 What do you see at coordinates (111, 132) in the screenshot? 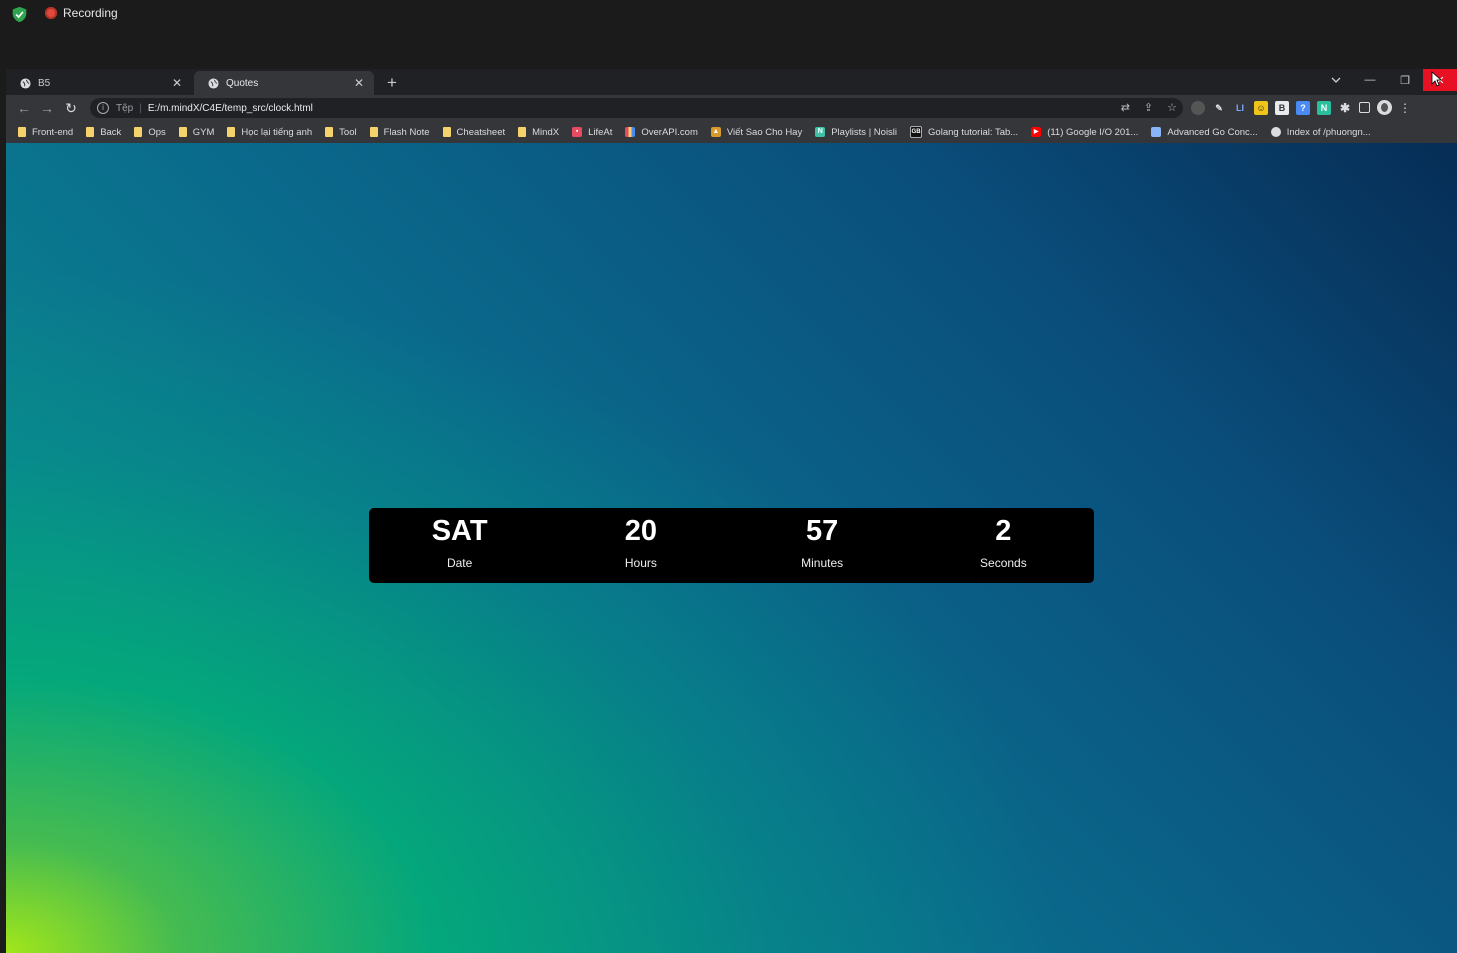
I see `bookmark-label: Back` at bounding box center [111, 132].